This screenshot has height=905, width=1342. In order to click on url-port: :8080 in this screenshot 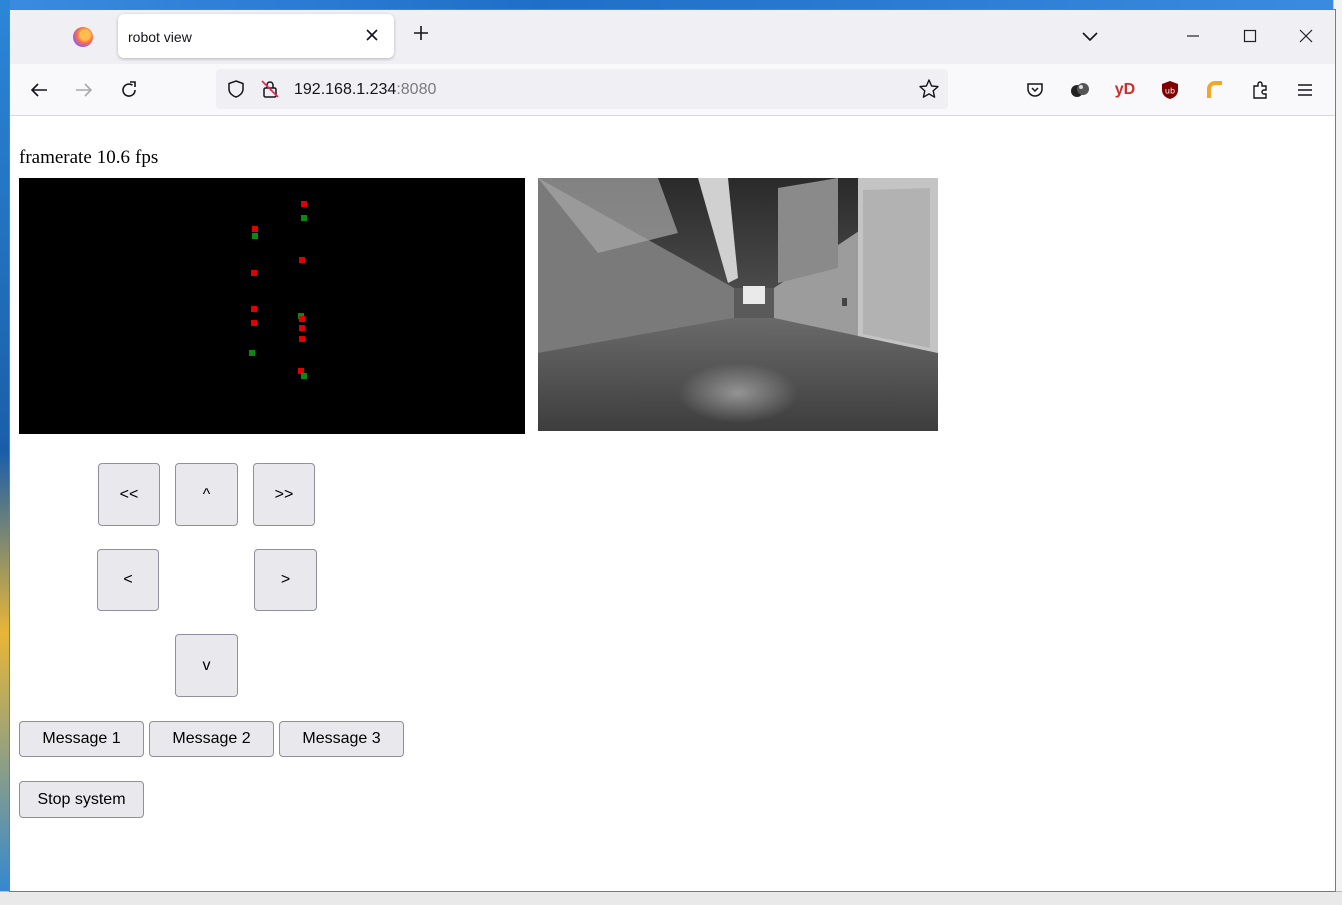, I will do `click(416, 89)`.